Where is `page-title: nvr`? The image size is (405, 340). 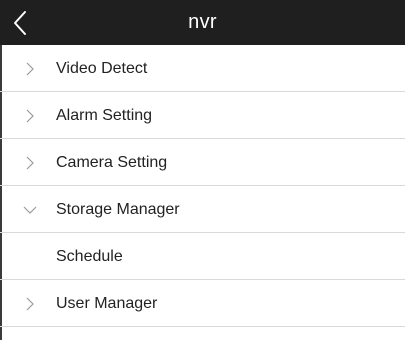 page-title: nvr is located at coordinates (202, 22).